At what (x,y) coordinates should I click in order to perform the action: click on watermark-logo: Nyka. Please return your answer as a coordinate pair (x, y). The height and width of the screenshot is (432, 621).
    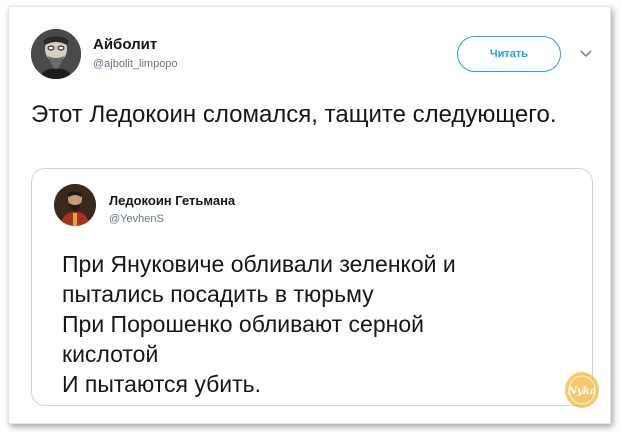
    Looking at the image, I should click on (582, 390).